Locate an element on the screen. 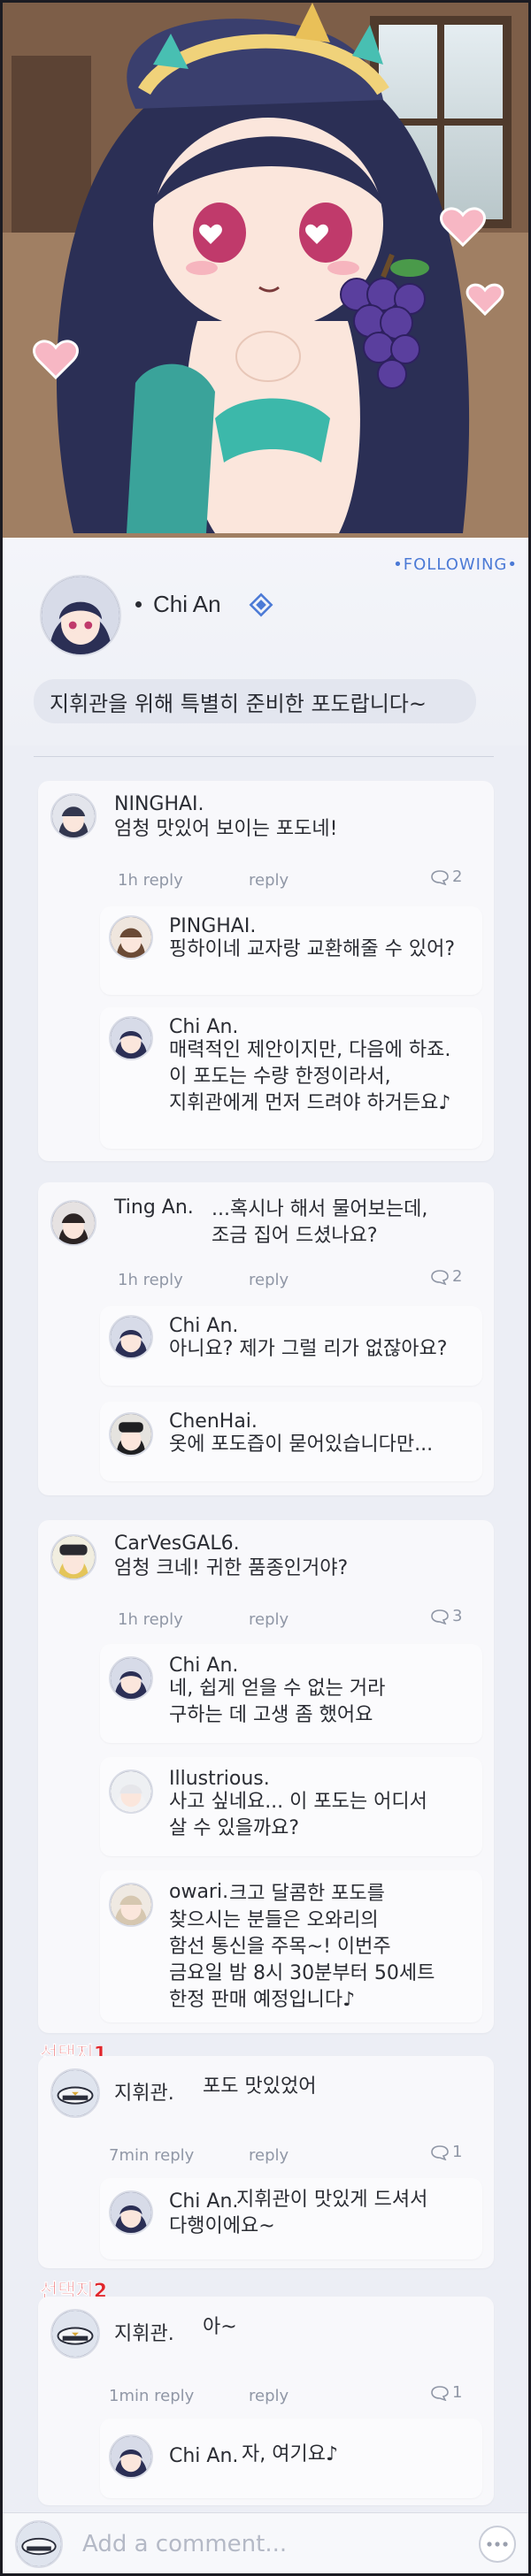 This screenshot has width=531, height=2576. author-avatar is located at coordinates (80, 615).